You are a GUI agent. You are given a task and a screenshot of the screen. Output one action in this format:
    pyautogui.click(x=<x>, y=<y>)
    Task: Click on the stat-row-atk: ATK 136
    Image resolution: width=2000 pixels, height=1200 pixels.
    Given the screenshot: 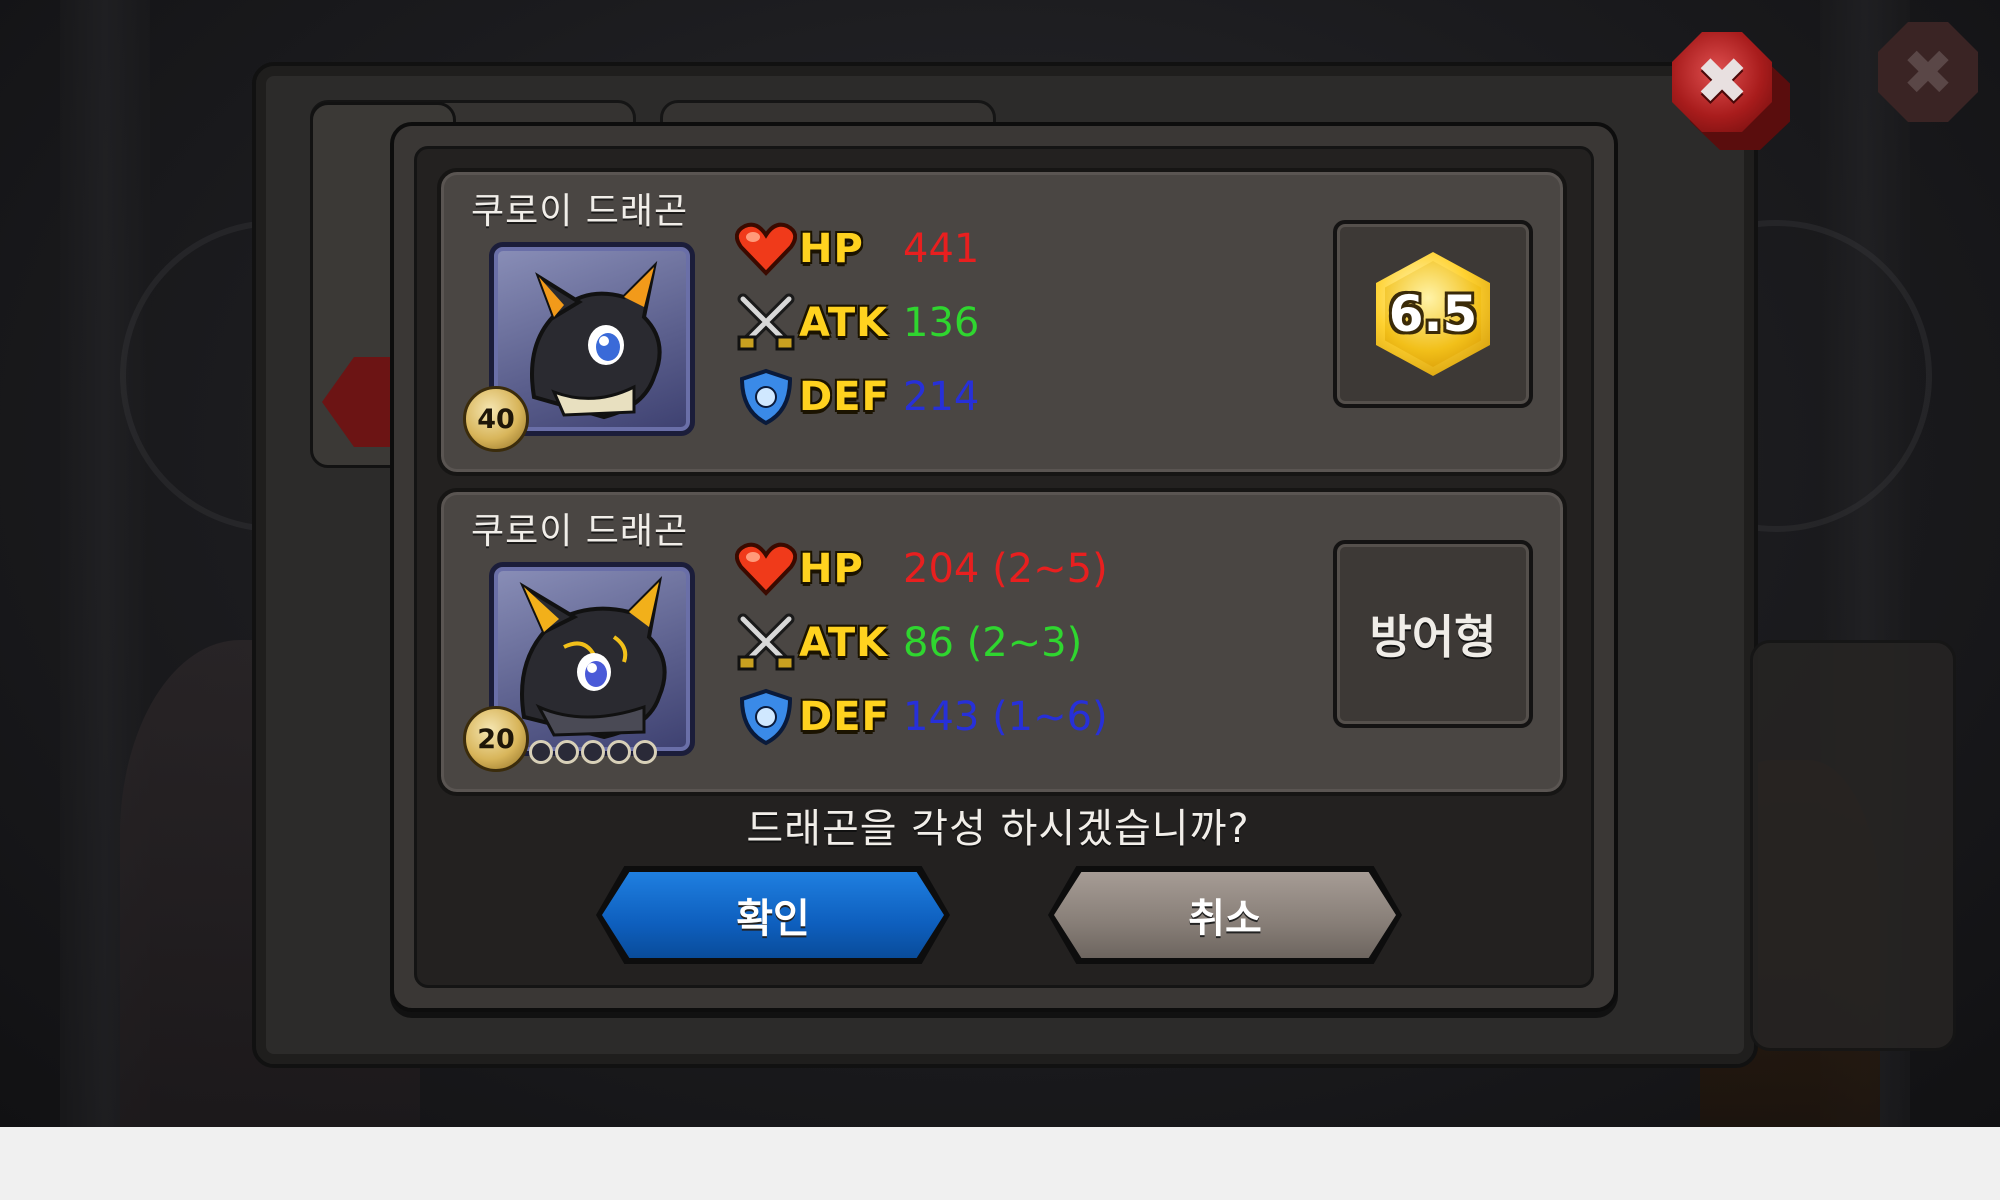 What is the action you would take?
    pyautogui.click(x=856, y=323)
    